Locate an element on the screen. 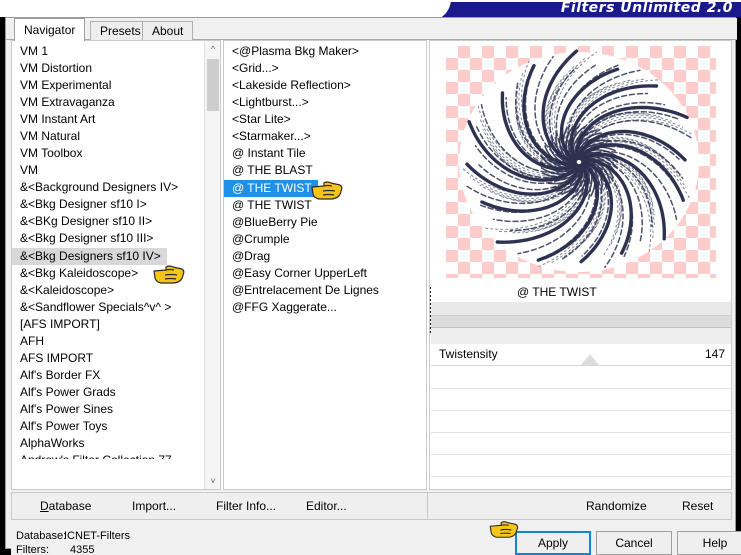 This screenshot has width=741, height=555. randomize-button-label: Randomize is located at coordinates (616, 506).